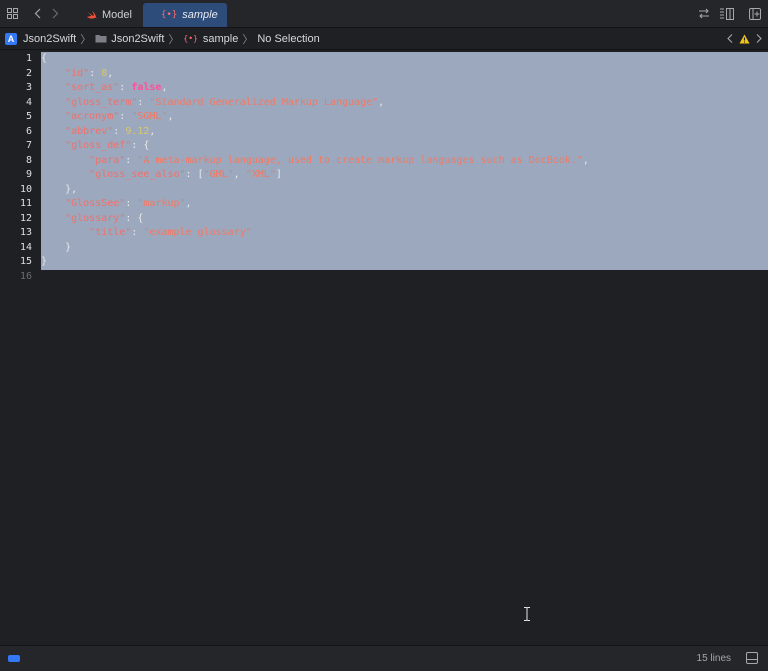 This screenshot has width=768, height=671. What do you see at coordinates (12, 13) in the screenshot?
I see `grid-icon` at bounding box center [12, 13].